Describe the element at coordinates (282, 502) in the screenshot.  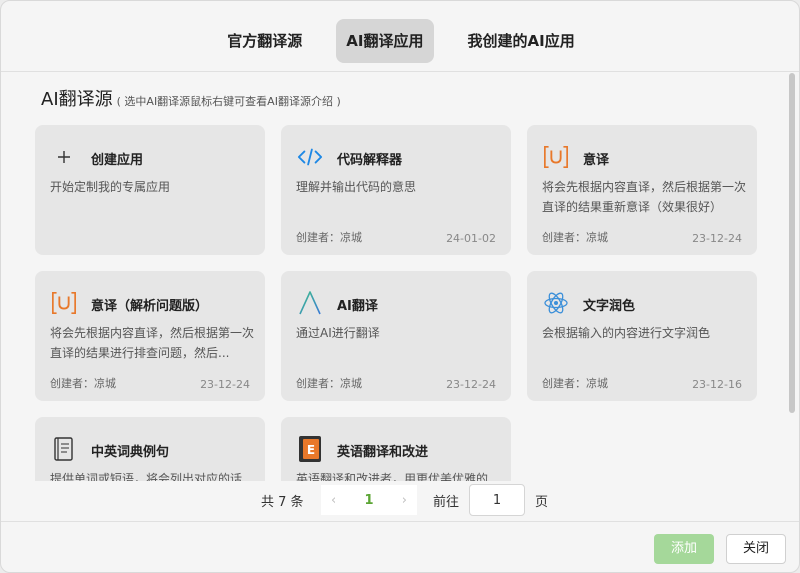
I see `total-count: 共 7 条` at that location.